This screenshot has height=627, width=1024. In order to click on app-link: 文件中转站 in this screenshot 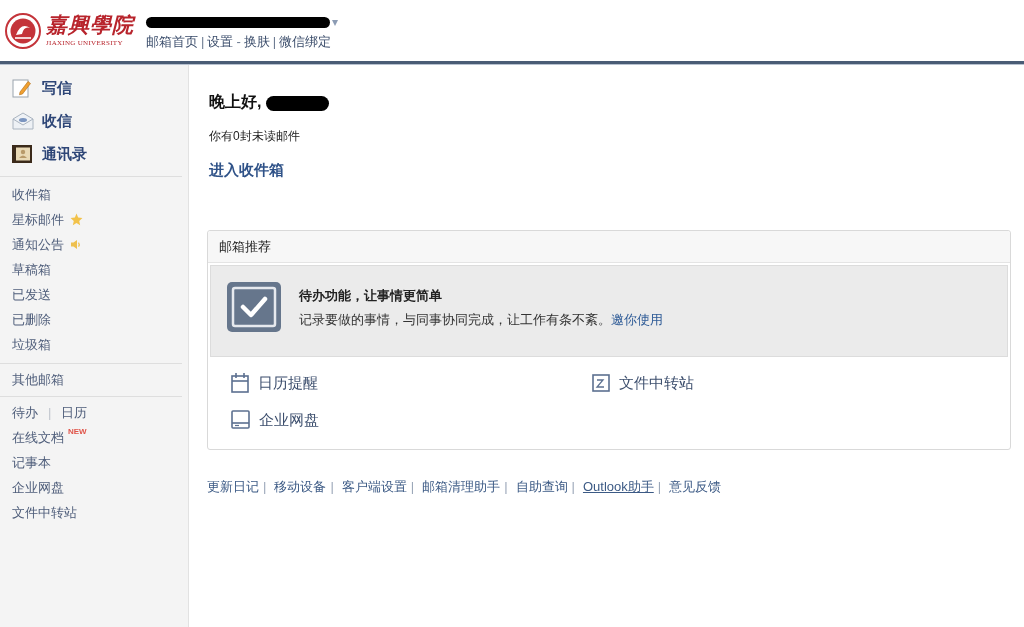, I will do `click(643, 382)`.